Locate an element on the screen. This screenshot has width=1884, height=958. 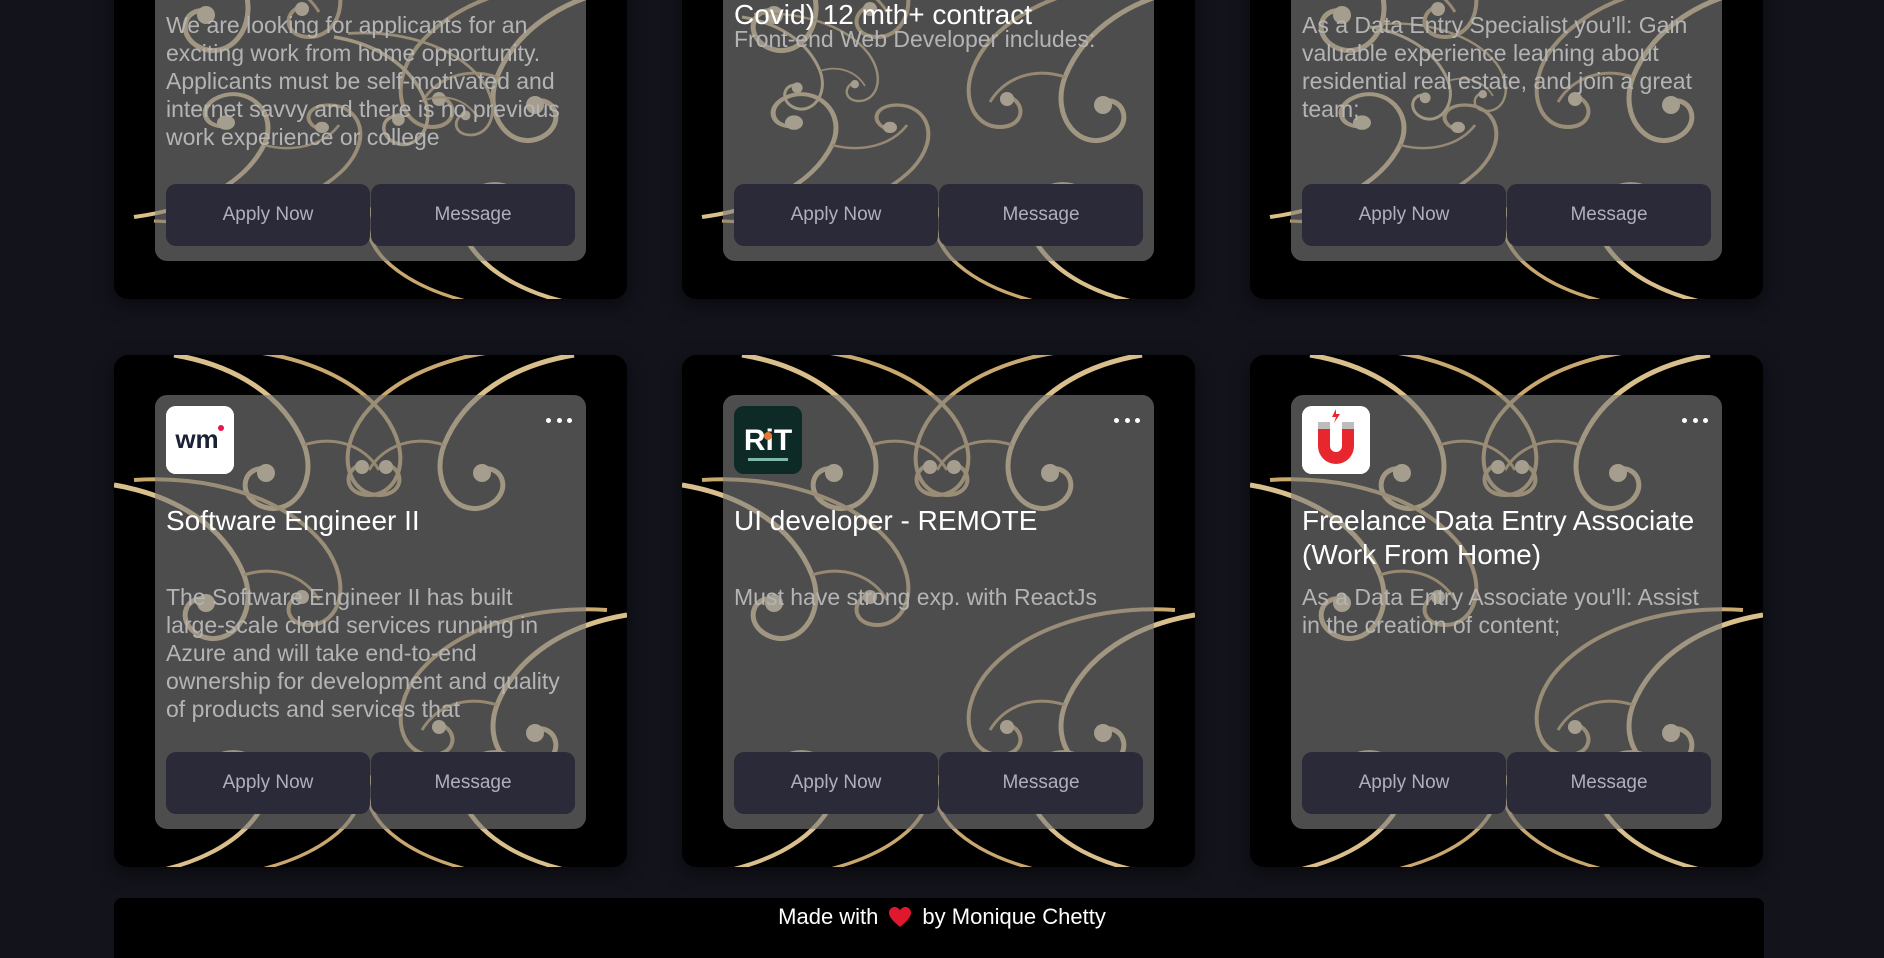
heart-icon is located at coordinates (900, 917).